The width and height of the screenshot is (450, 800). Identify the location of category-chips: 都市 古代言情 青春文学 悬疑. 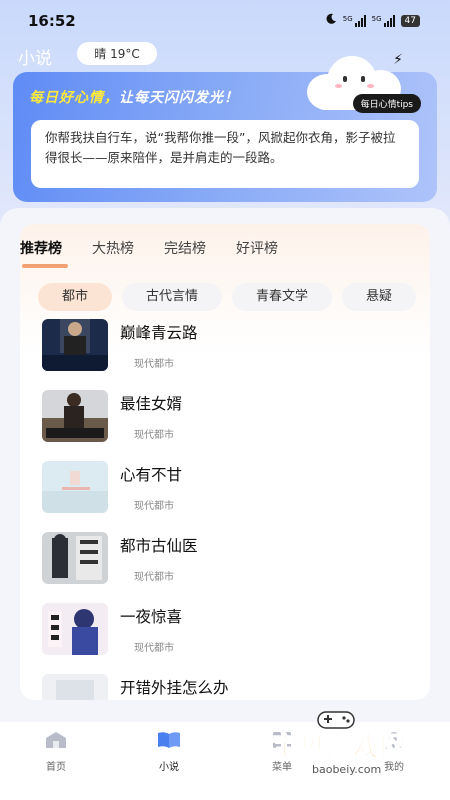
(234, 297).